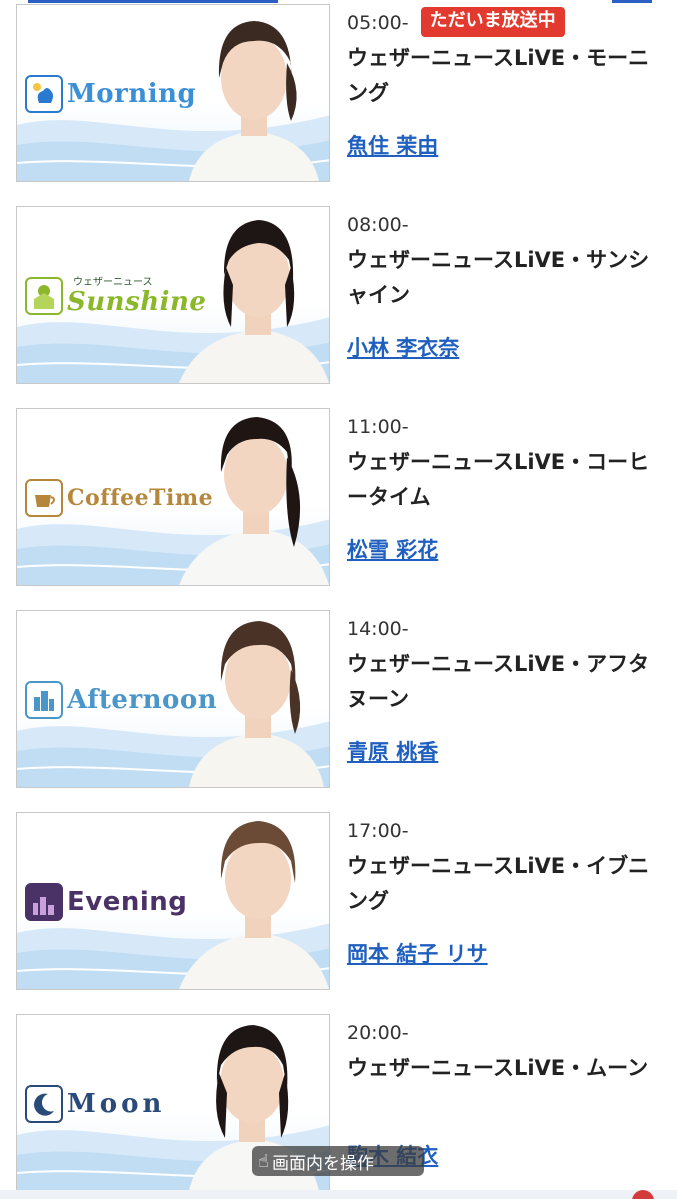  Describe the element at coordinates (263, 1161) in the screenshot. I see `hand-pointer-icon: ☝` at that location.